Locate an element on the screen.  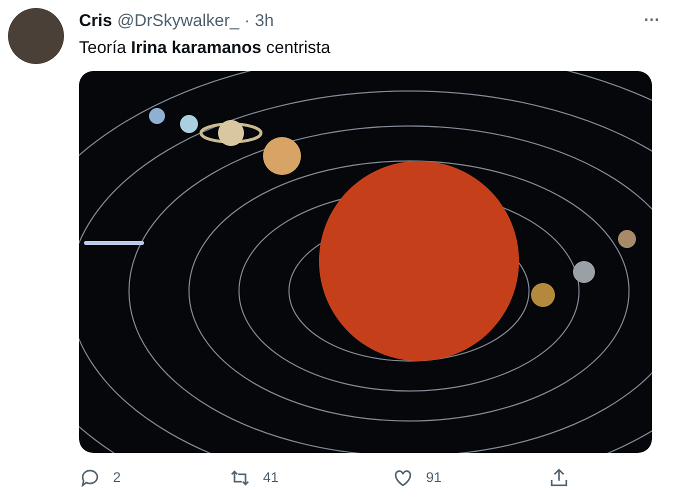
retweet-count: 41 is located at coordinates (271, 477).